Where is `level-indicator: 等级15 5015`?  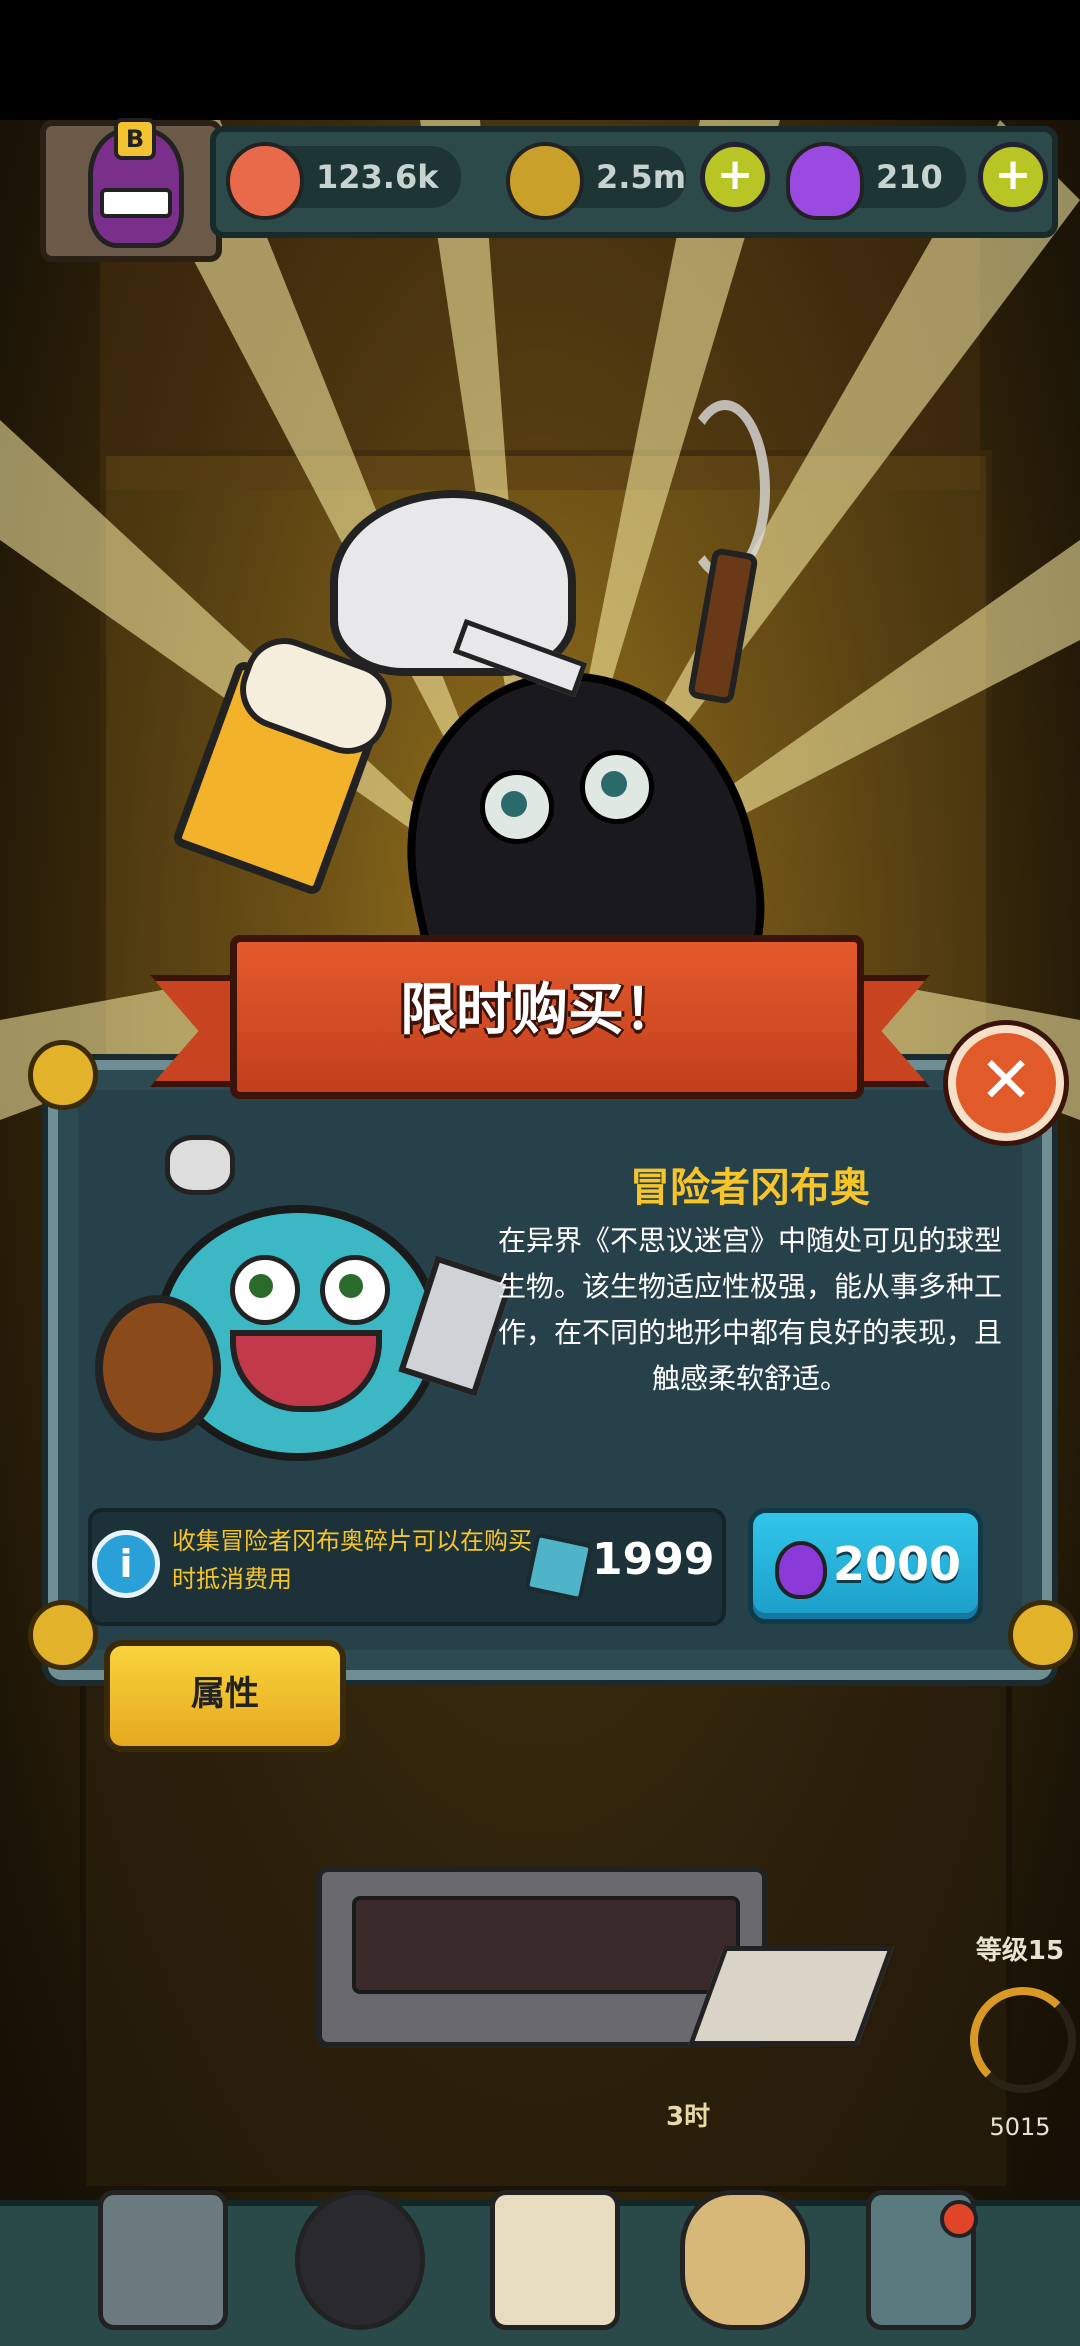
level-indicator: 等级15 5015 is located at coordinates (1023, 2035).